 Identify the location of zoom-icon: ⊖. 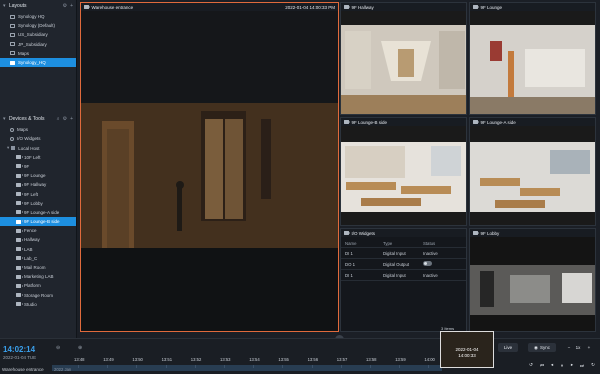
(58, 348).